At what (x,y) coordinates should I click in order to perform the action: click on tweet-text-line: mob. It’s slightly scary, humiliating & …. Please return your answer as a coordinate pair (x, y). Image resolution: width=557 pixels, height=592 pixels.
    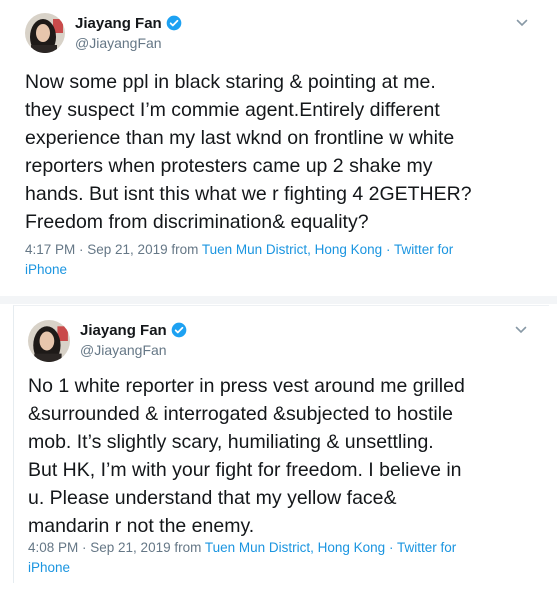
    Looking at the image, I should click on (231, 442).